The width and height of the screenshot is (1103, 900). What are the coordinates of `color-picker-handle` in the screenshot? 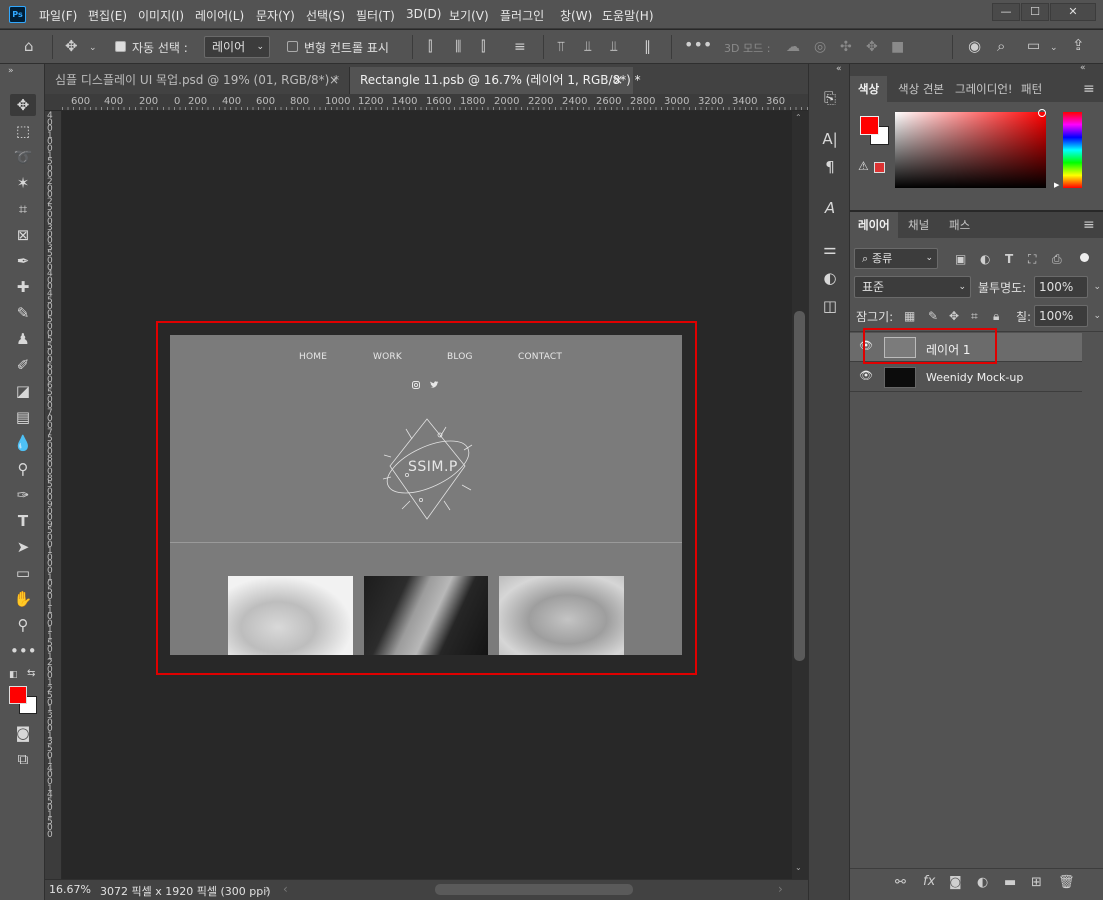 It's located at (1042, 113).